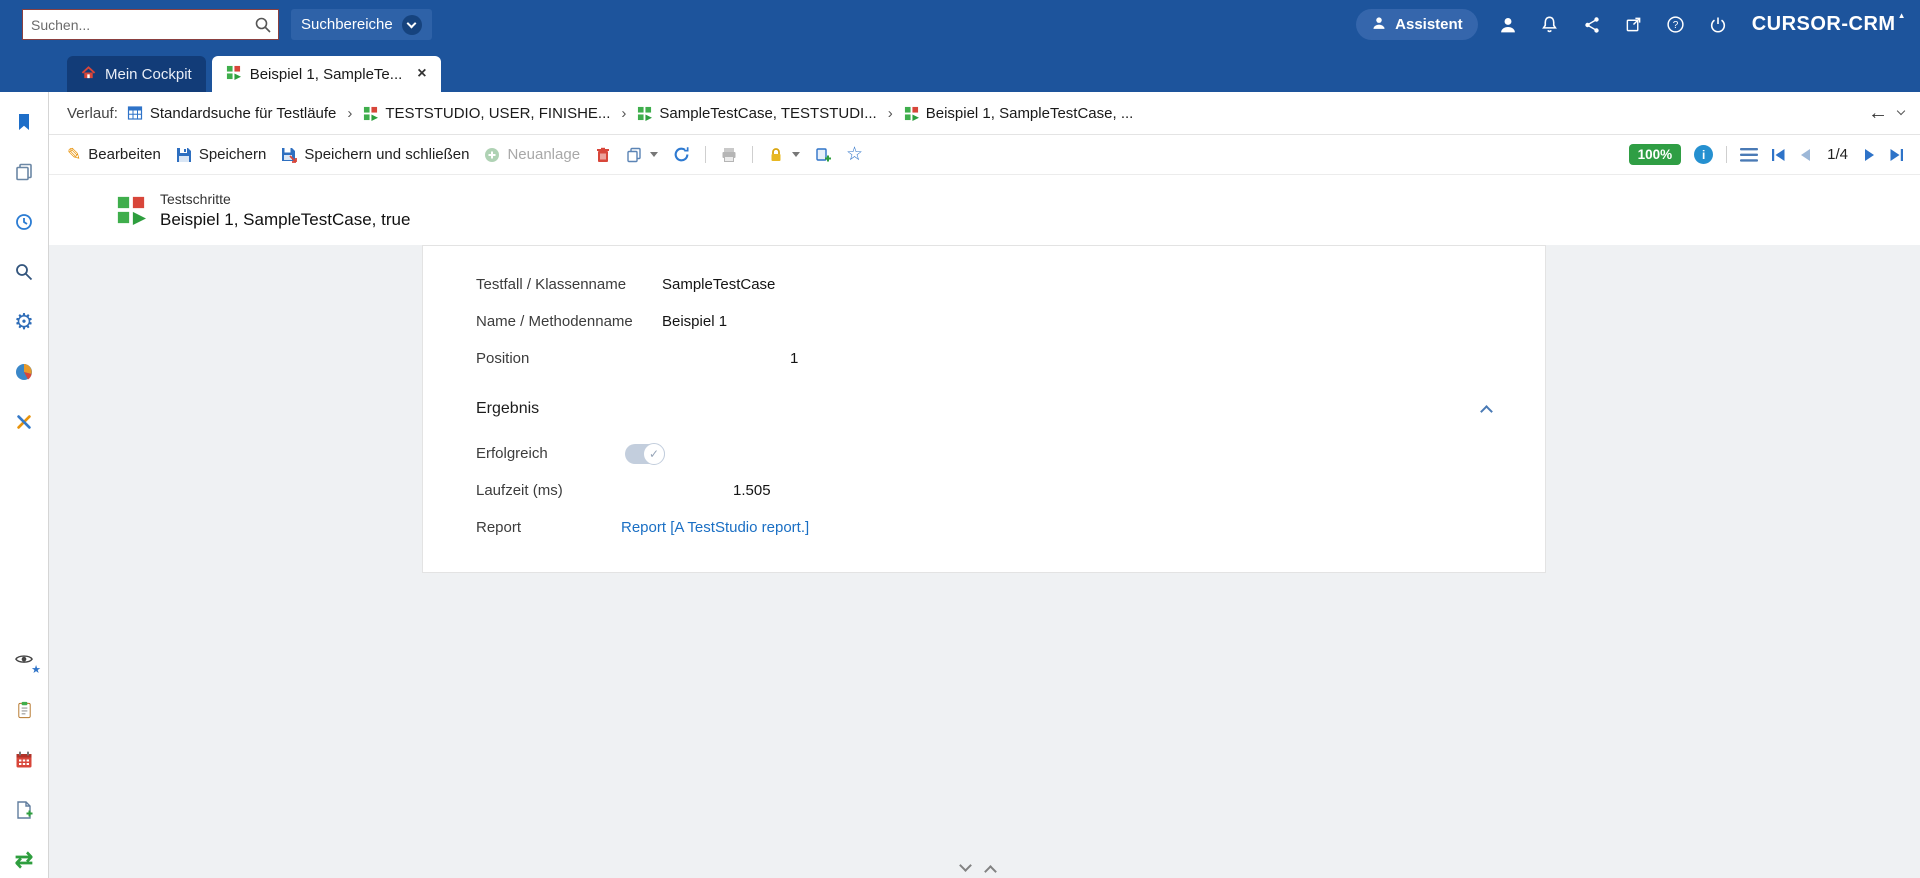  Describe the element at coordinates (960, 24) in the screenshot. I see `top-bar: Suchbereiche Assistent ?` at that location.